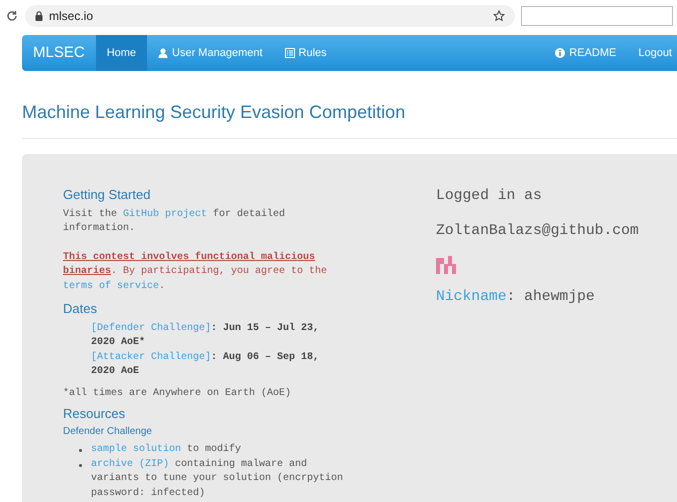 The image size is (677, 502). What do you see at coordinates (652, 53) in the screenshot?
I see `nav-link: Logout` at bounding box center [652, 53].